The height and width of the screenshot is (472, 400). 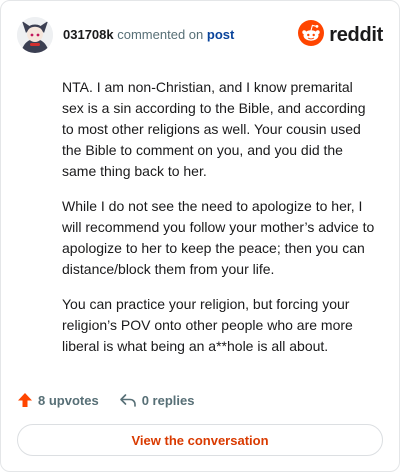 I want to click on view-conversation-button: View the conversation, so click(x=200, y=440).